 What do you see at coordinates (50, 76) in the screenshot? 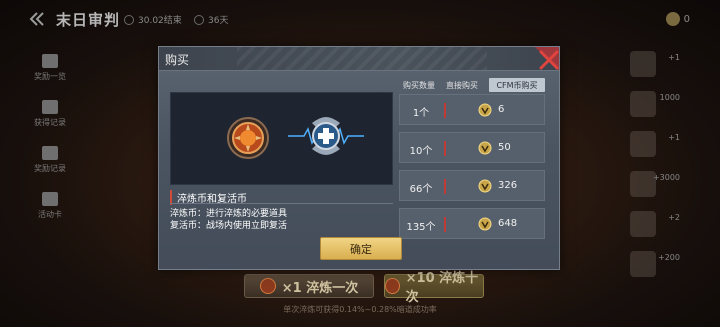
I see `menu-label: 奖励一览` at bounding box center [50, 76].